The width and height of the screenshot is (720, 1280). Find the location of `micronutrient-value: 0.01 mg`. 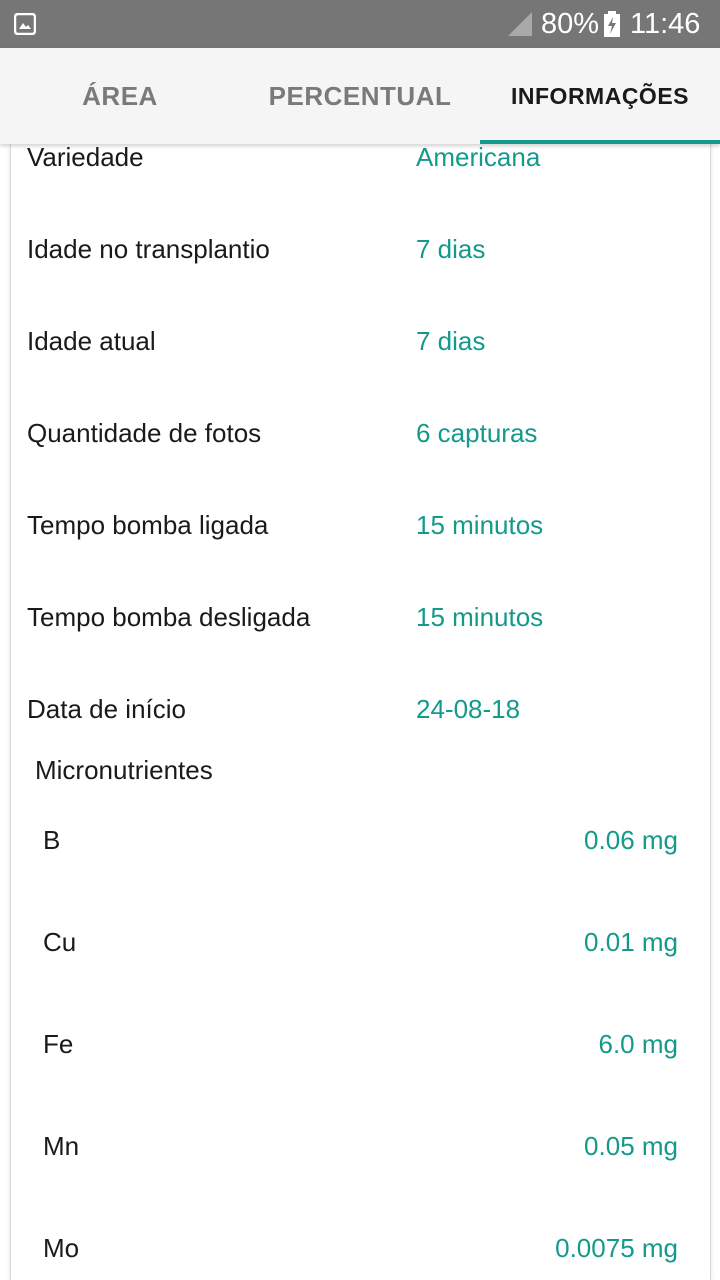

micronutrient-value: 0.01 mg is located at coordinates (631, 942).